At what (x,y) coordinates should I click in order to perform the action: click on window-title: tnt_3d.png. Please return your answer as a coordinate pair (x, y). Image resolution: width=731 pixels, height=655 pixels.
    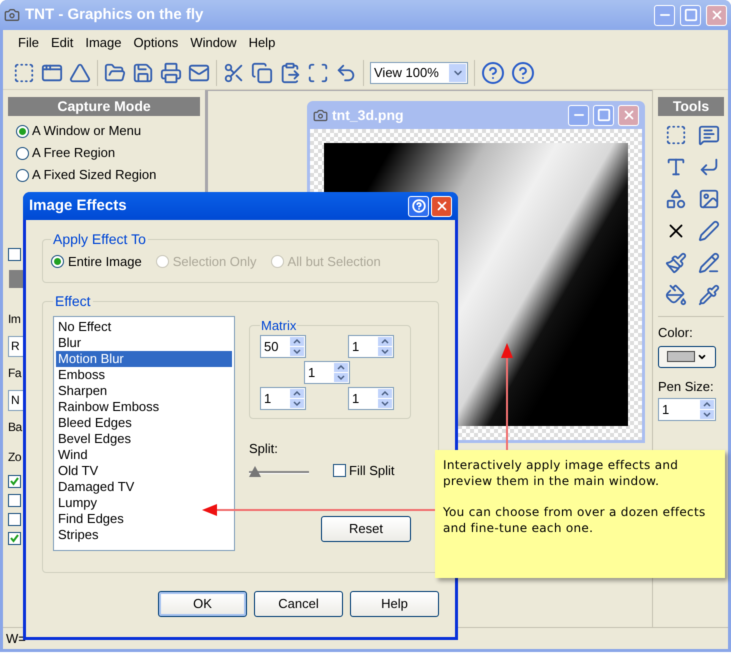
    Looking at the image, I should click on (368, 115).